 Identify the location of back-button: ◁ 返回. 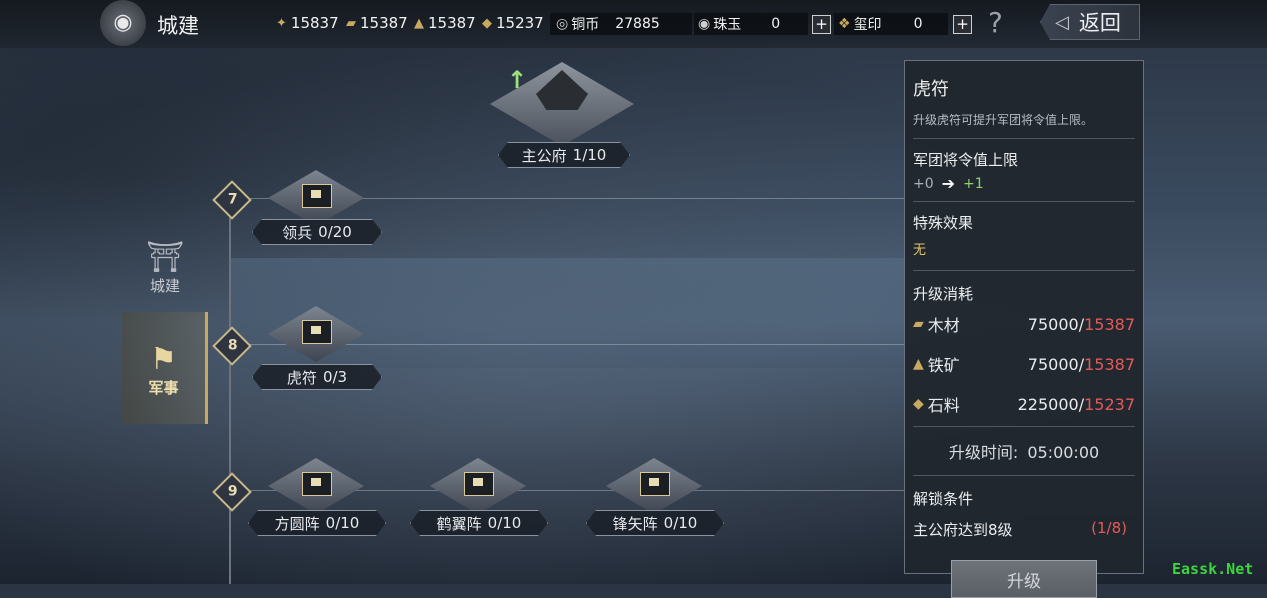
(1090, 22).